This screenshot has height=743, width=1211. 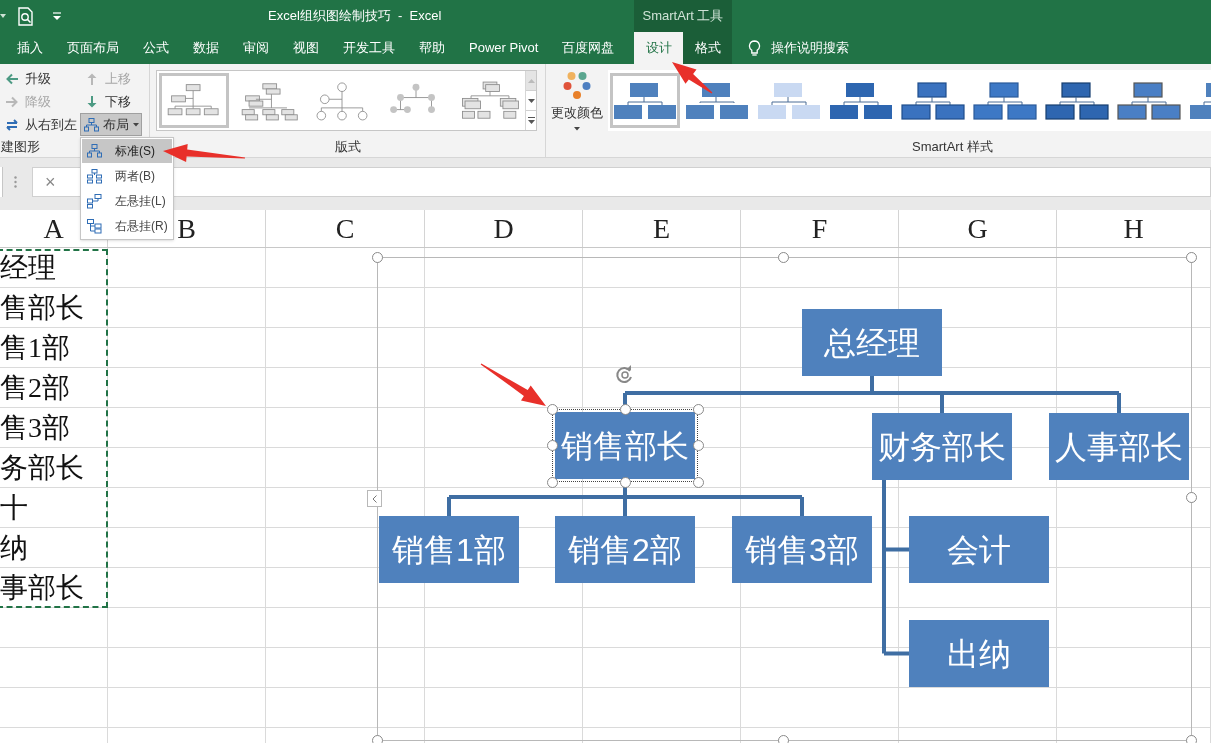 I want to click on column-header: D, so click(x=503, y=228).